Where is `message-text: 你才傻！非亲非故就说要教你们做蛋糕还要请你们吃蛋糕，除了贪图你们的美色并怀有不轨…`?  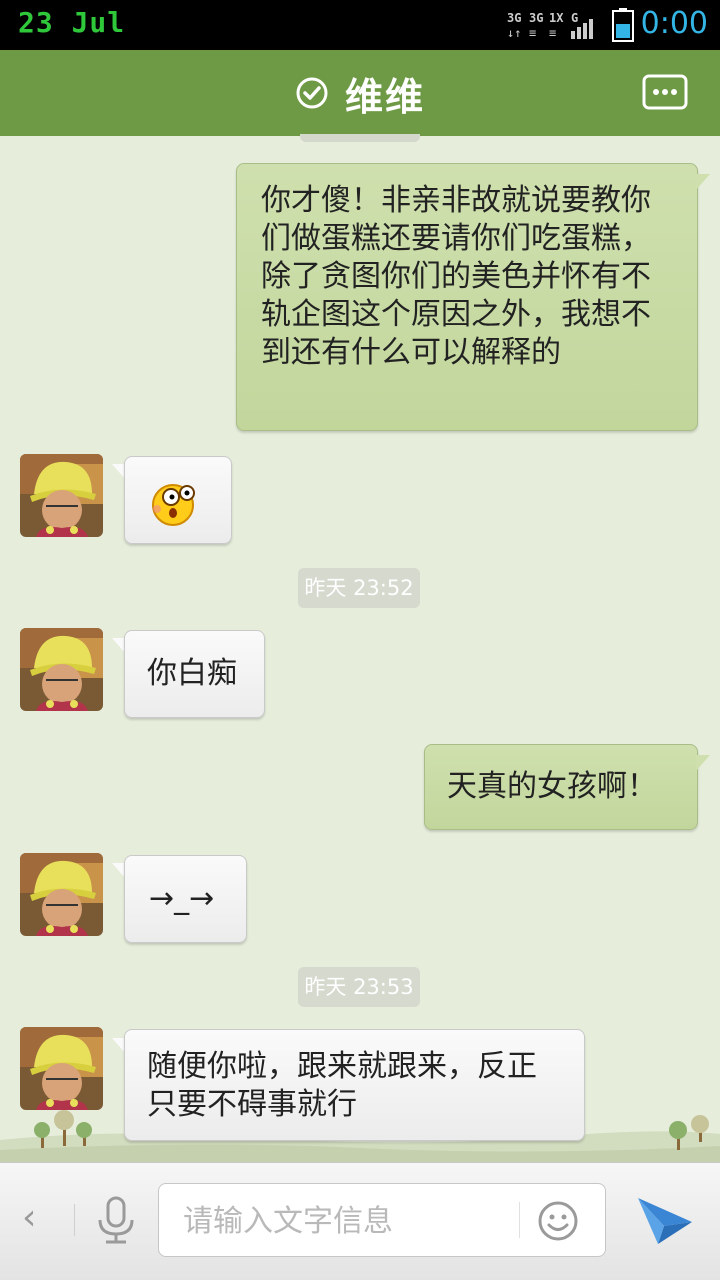
message-text: 你才傻！非亲非故就说要教你们做蛋糕还要请你们吃蛋糕，除了贪图你们的美色并怀有不轨… is located at coordinates (456, 276).